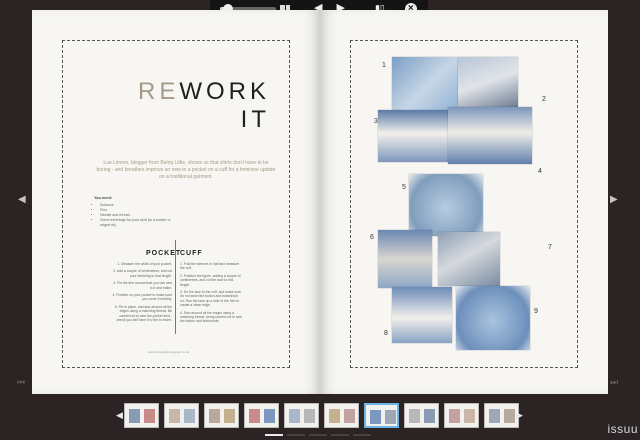 This screenshot has height=440, width=640. Describe the element at coordinates (103, 198) in the screenshot. I see `materials-title: You need:` at that location.